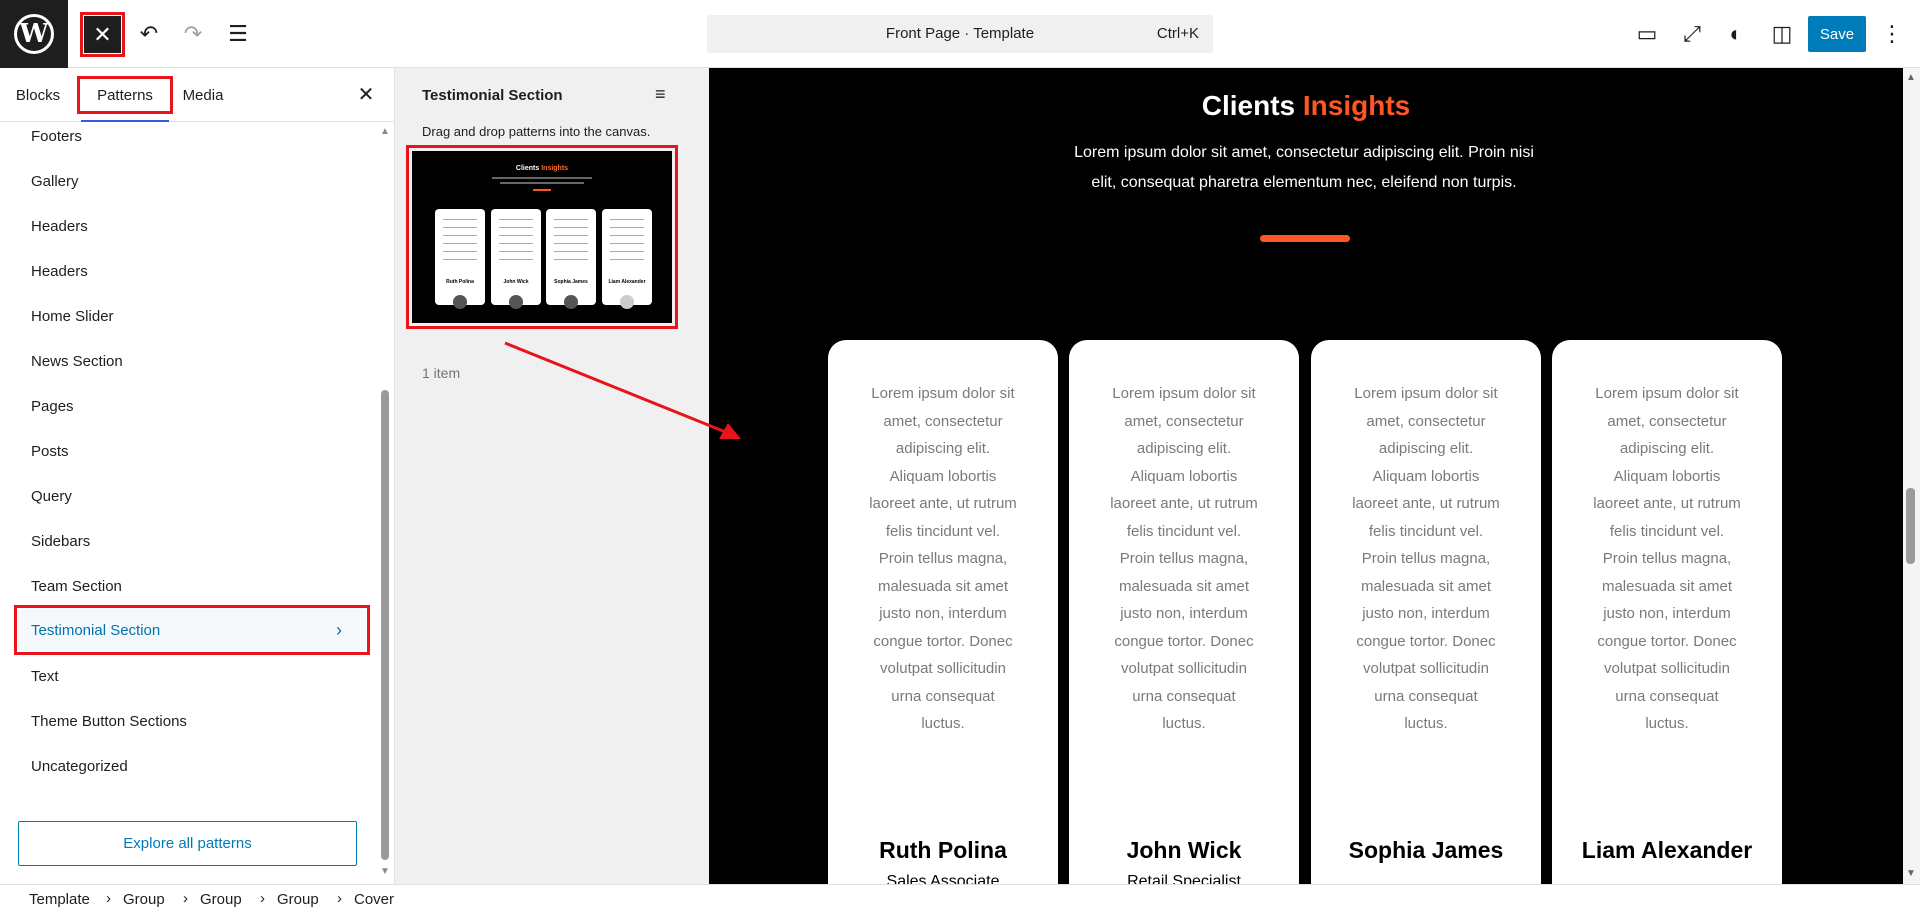 Image resolution: width=1920 pixels, height=912 pixels. What do you see at coordinates (1184, 850) in the screenshot?
I see `testimonial-name: John Wick` at bounding box center [1184, 850].